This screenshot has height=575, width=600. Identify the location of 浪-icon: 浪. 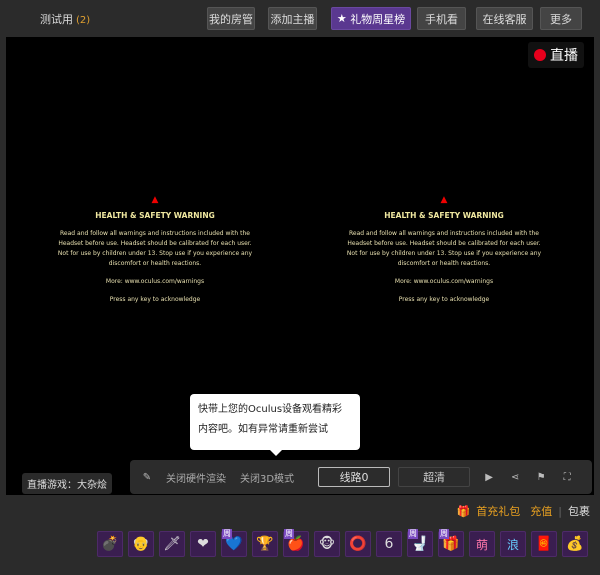
(512, 544).